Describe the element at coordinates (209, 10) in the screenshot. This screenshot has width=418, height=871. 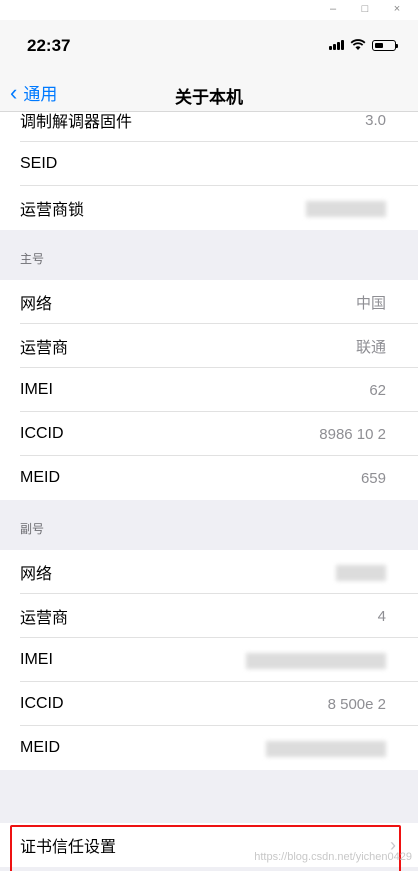
I see `window-chrome: – □ ×` at that location.